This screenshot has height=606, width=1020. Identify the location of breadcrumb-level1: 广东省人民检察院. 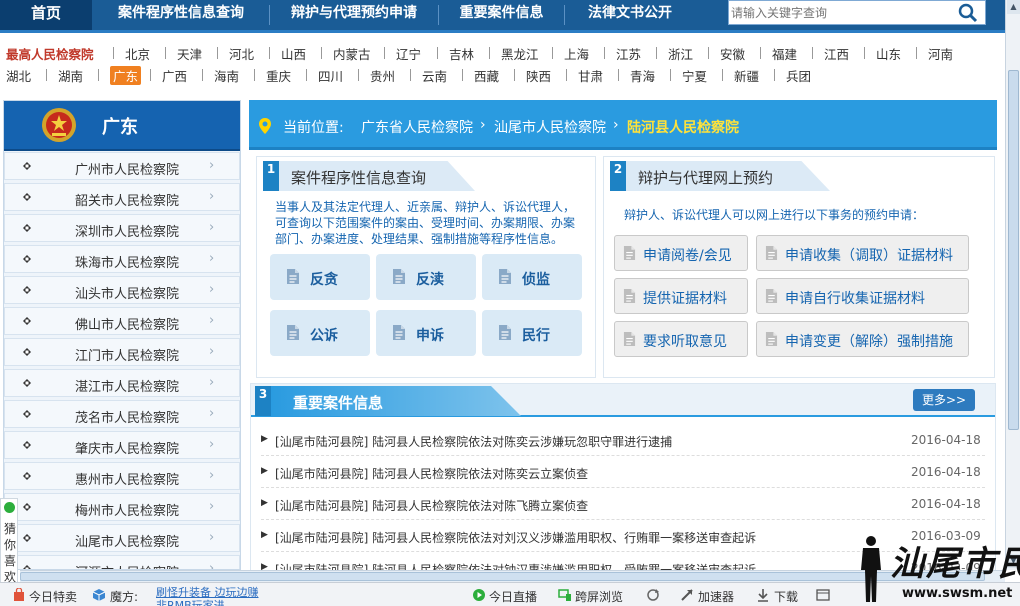
(417, 127).